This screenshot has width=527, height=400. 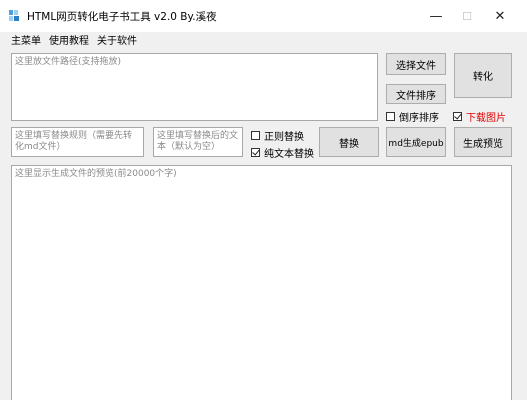 I want to click on regex-replace-checkbox, so click(x=255, y=135).